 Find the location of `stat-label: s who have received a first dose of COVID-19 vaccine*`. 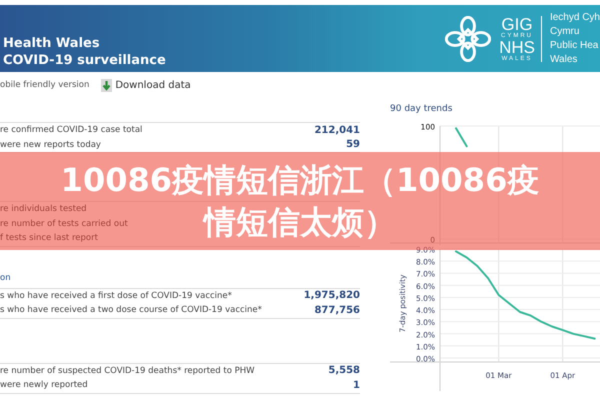

stat-label: s who have received a first dose of COVID-19 vaccine* is located at coordinates (116, 295).